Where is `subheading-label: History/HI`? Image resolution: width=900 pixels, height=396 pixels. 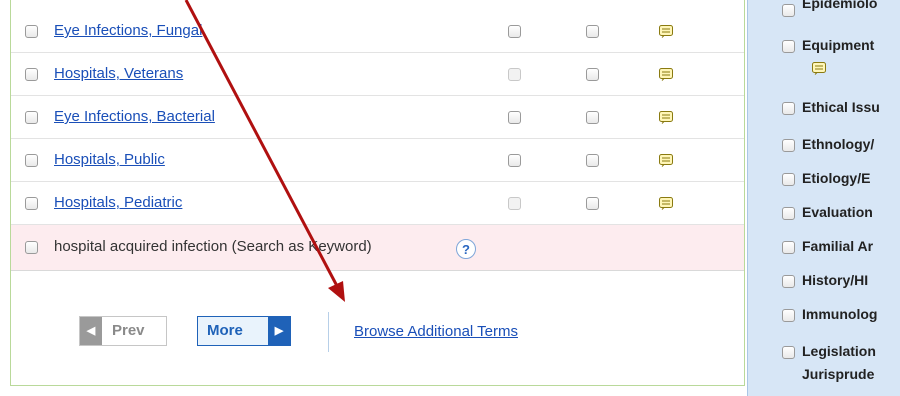
subheading-label: History/HI is located at coordinates (835, 280).